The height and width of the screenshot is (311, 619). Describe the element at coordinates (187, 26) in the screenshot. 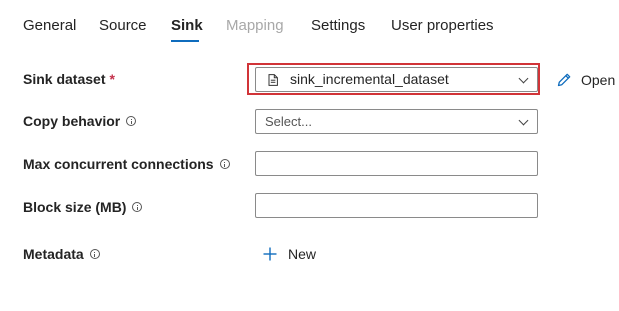

I see `tab-sink: Sink` at that location.